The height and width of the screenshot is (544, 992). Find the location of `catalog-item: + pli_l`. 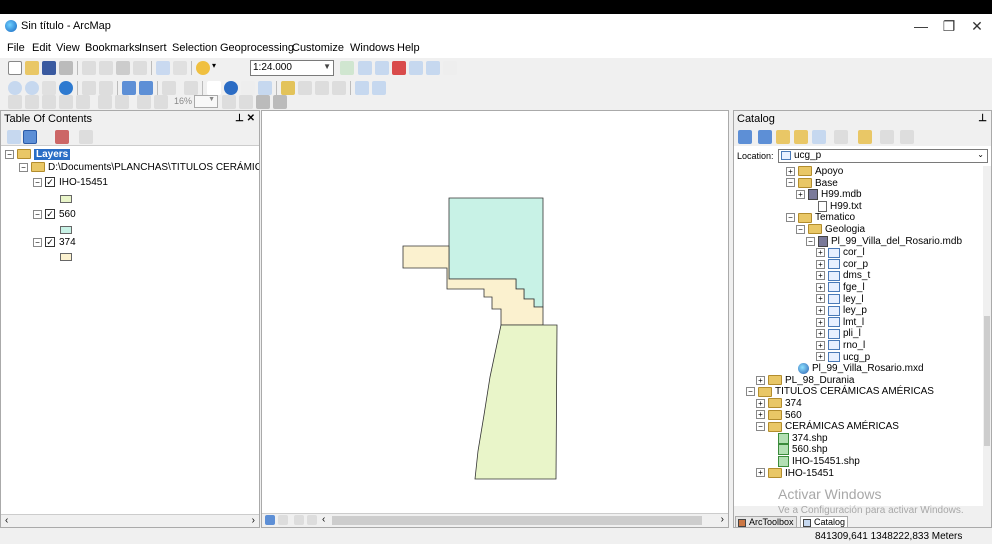

catalog-item: + pli_l is located at coordinates (838, 334).